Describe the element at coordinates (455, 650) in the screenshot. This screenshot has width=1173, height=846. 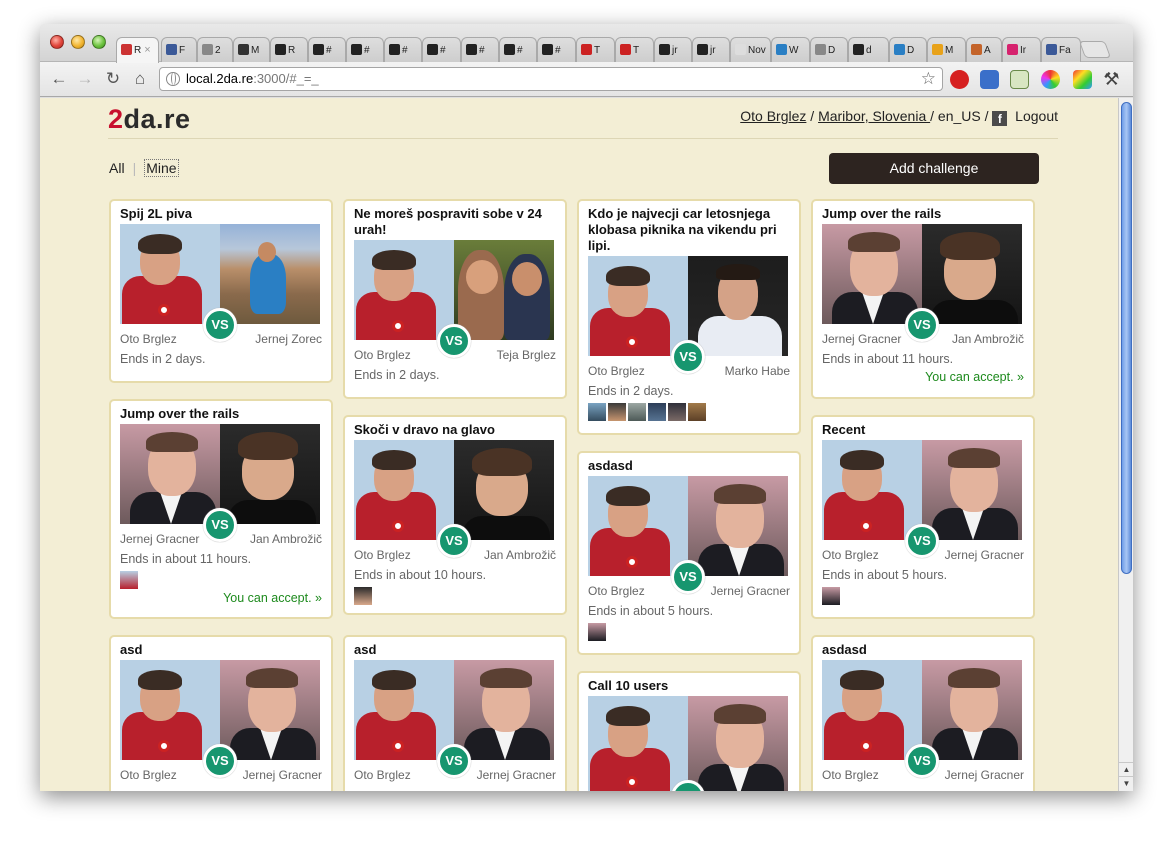
I see `challenge-title: asd` at that location.